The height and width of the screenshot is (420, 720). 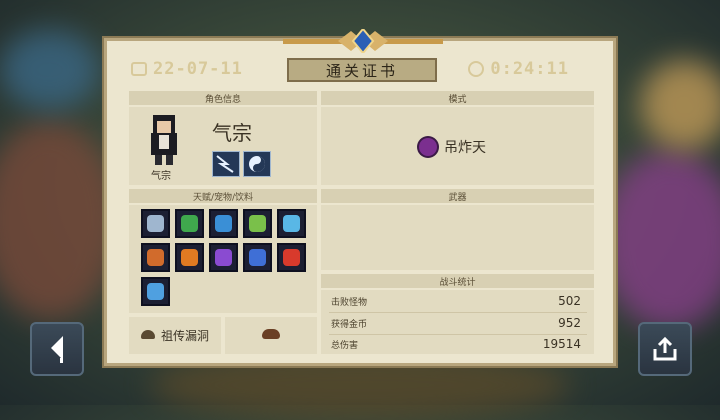 I want to click on hero-caption: 气宗, so click(x=161, y=176).